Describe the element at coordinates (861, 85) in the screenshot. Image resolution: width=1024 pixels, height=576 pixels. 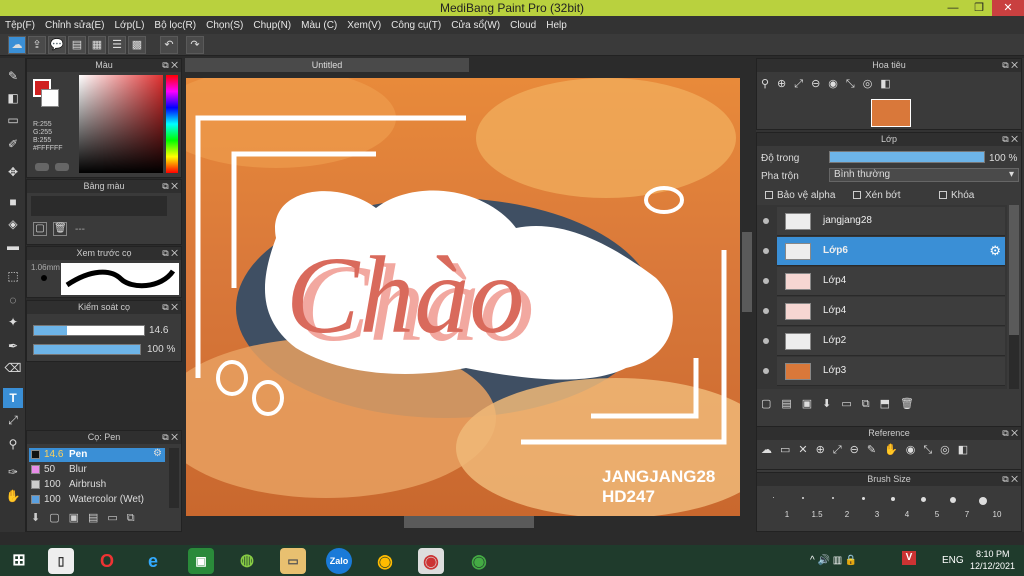
I see `navigator-toolbar: ⚲⊕⤢⊖◉⤡◎◧` at that location.